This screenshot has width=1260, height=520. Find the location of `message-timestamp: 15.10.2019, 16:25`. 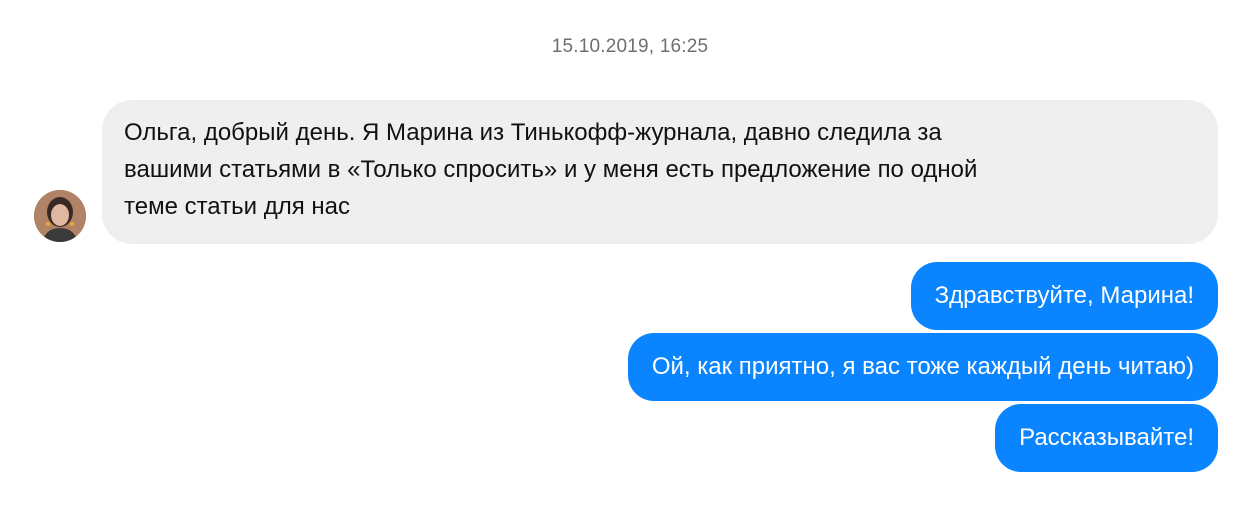

message-timestamp: 15.10.2019, 16:25 is located at coordinates (630, 46).